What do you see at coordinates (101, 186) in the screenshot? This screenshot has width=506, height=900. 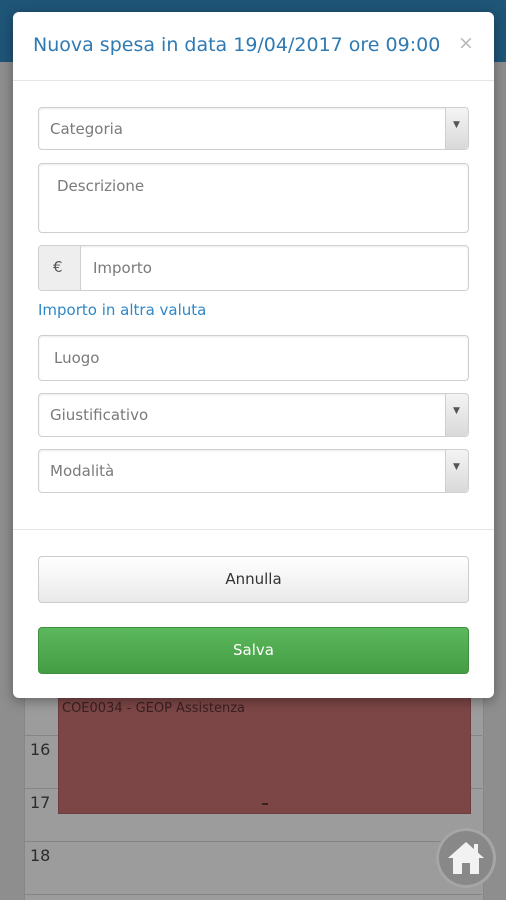 I see `descrizione-placeholder: Descrizione` at bounding box center [101, 186].